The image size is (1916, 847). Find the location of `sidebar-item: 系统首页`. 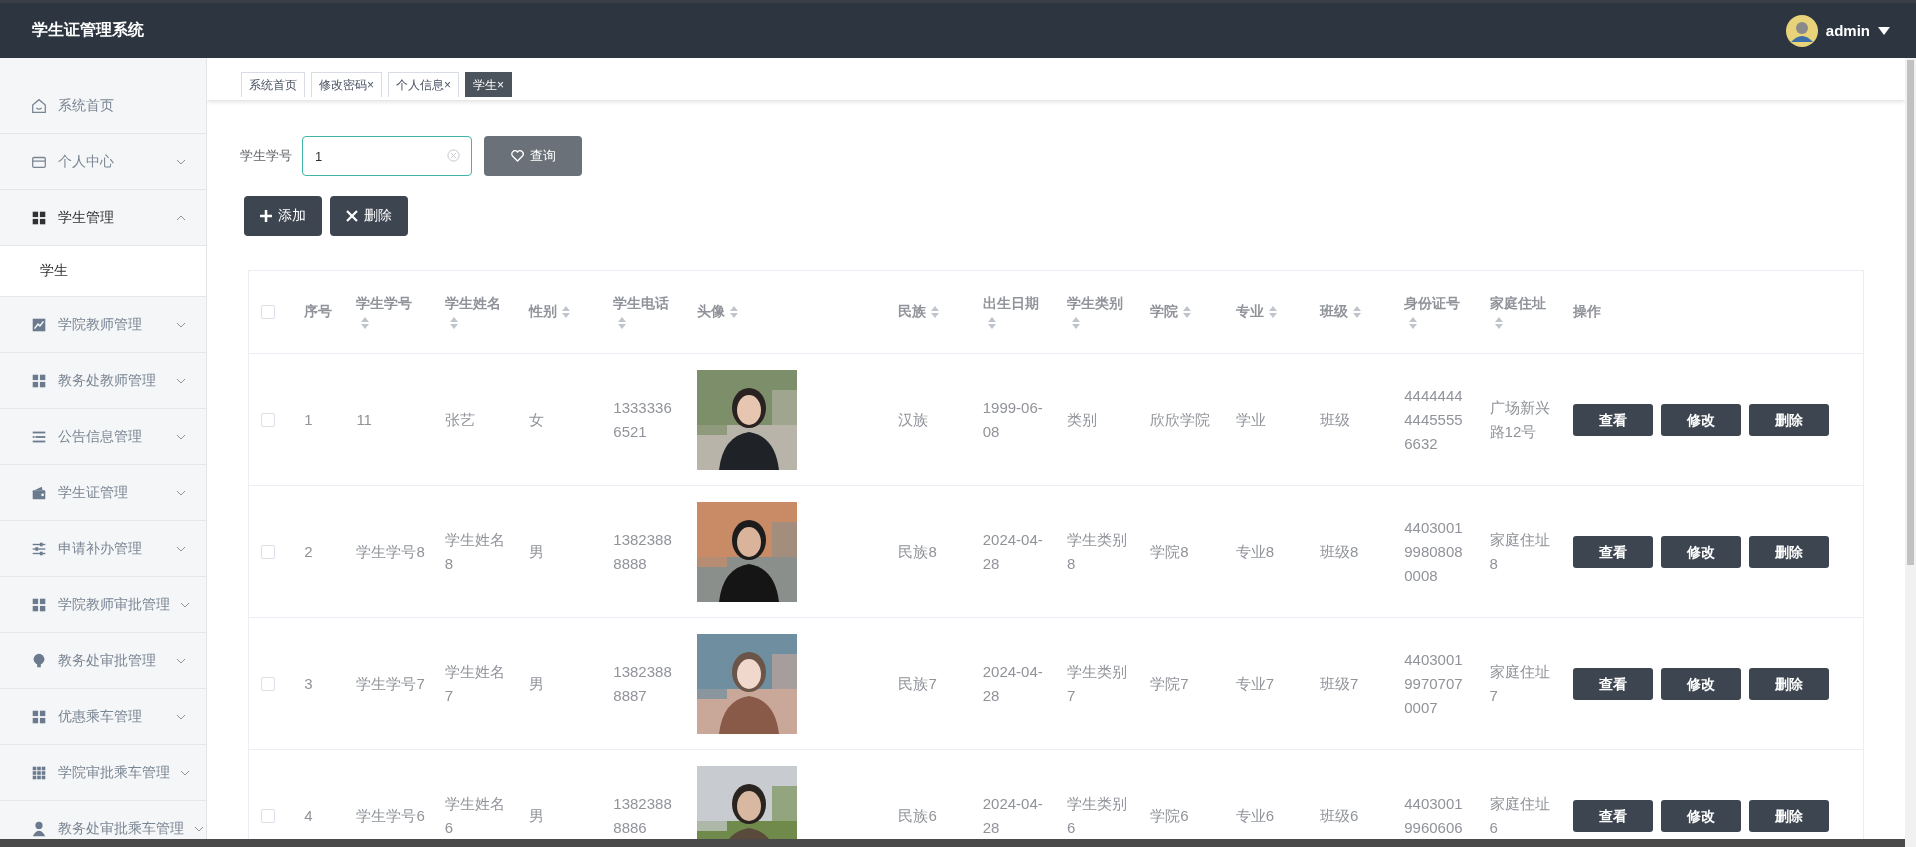

sidebar-item: 系统首页 is located at coordinates (103, 106).